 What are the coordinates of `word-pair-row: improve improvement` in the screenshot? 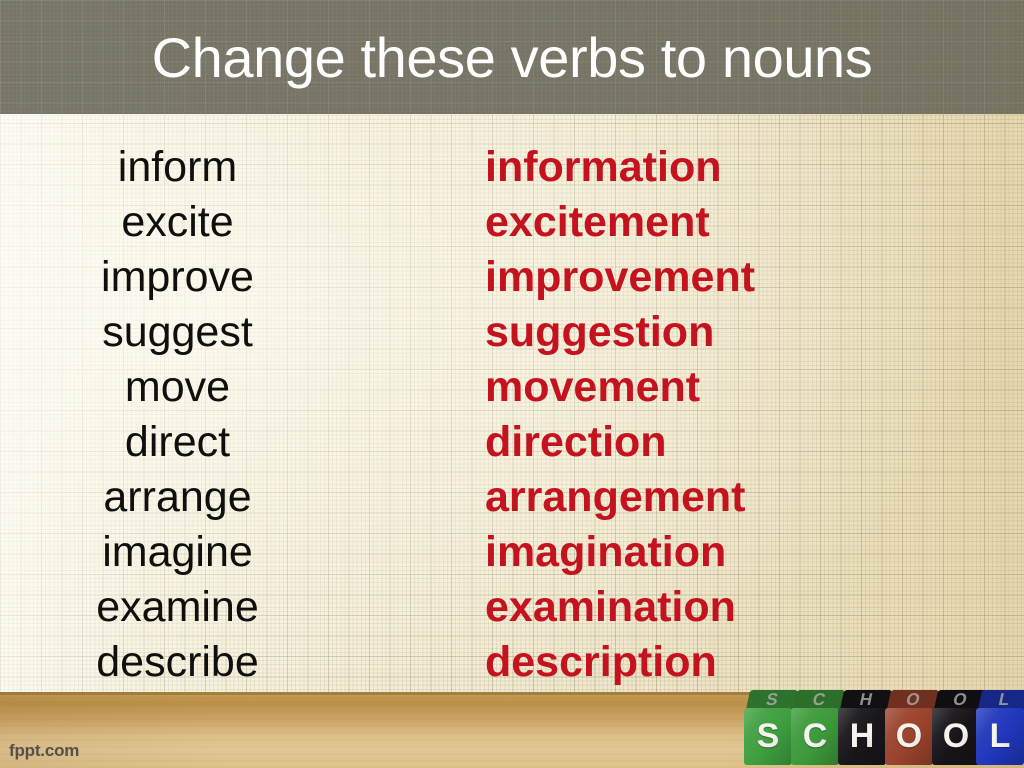 It's located at (512, 277).